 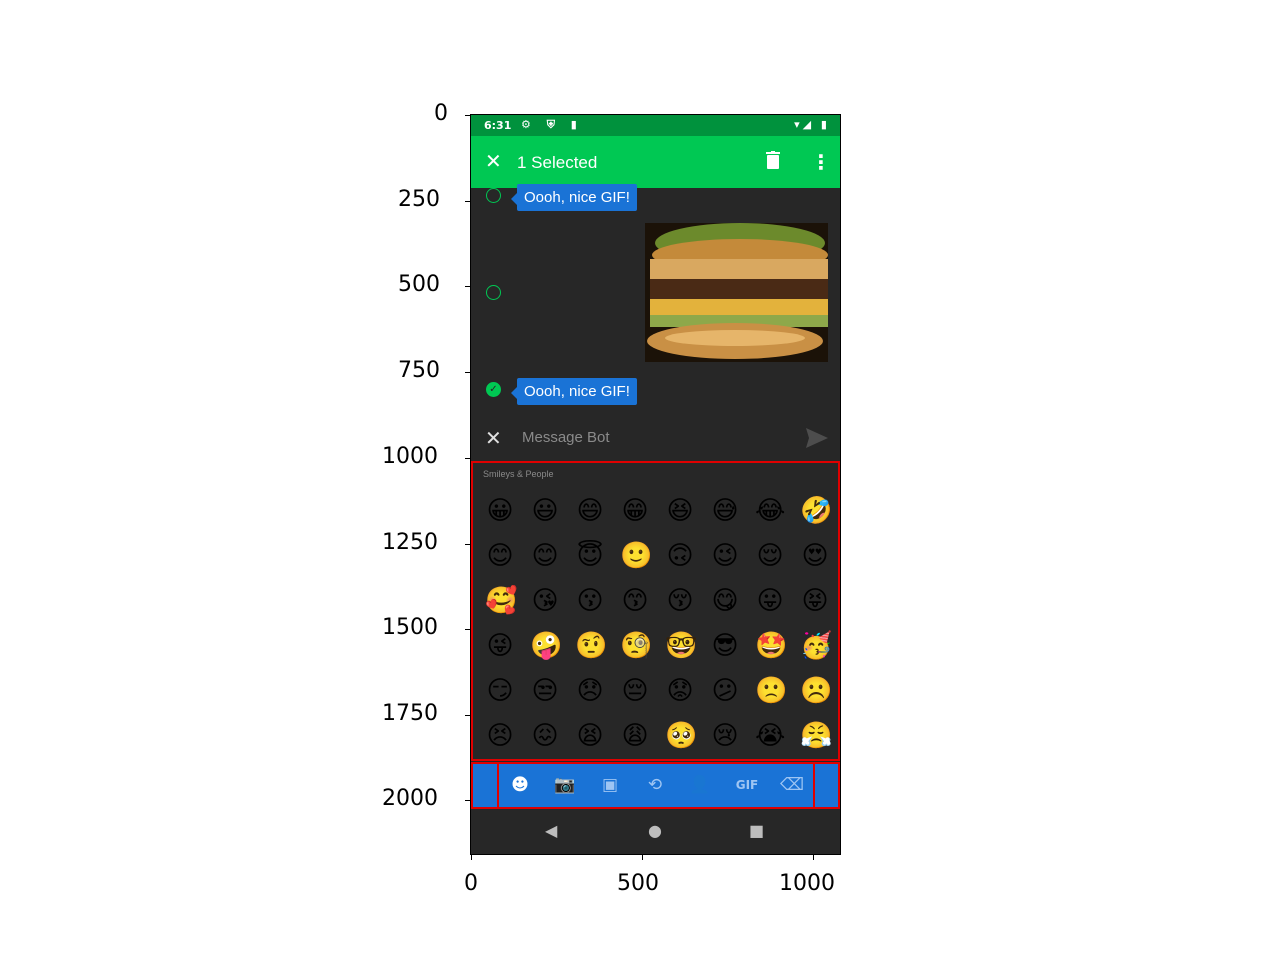 What do you see at coordinates (518, 474) in the screenshot?
I see `emoji-category-label: Smileys & People` at bounding box center [518, 474].